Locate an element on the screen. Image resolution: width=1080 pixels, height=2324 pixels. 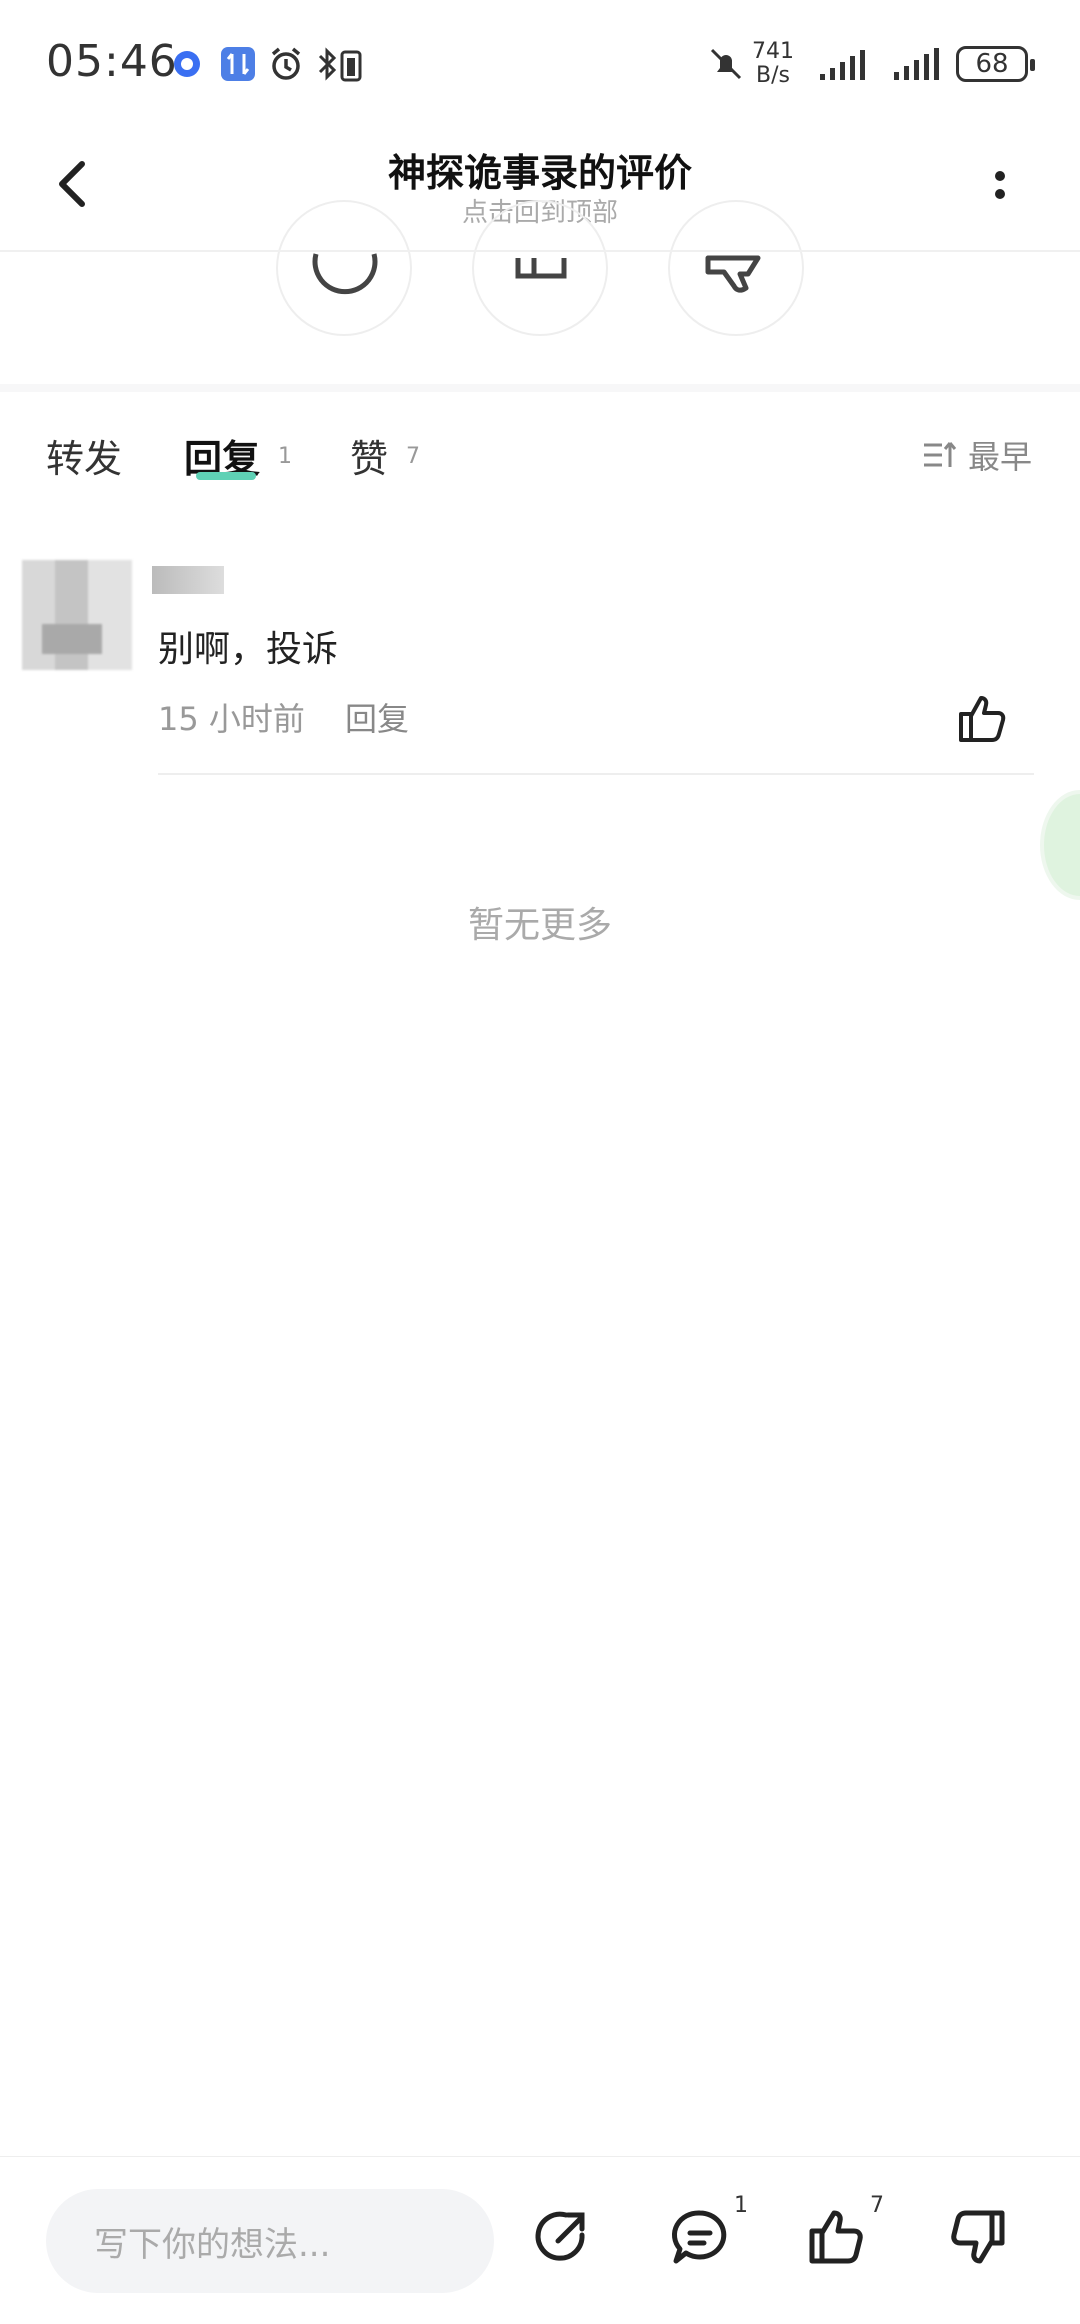
dislike-button is located at coordinates (976, 2237).